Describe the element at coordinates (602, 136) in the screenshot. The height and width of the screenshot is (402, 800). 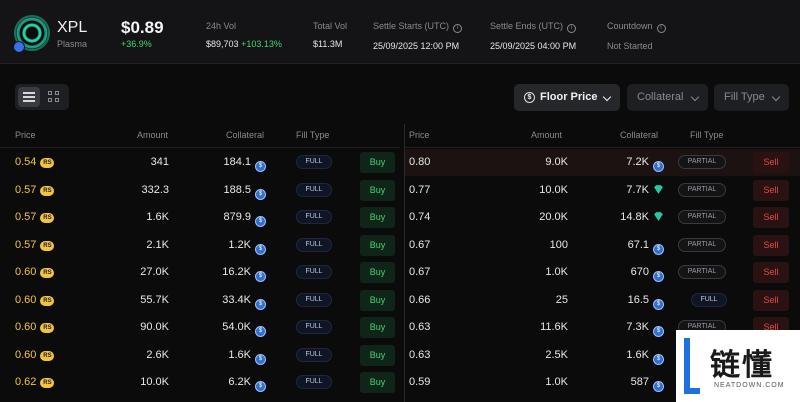
I see `table-header: Price Amount Collateral Fill Type` at that location.